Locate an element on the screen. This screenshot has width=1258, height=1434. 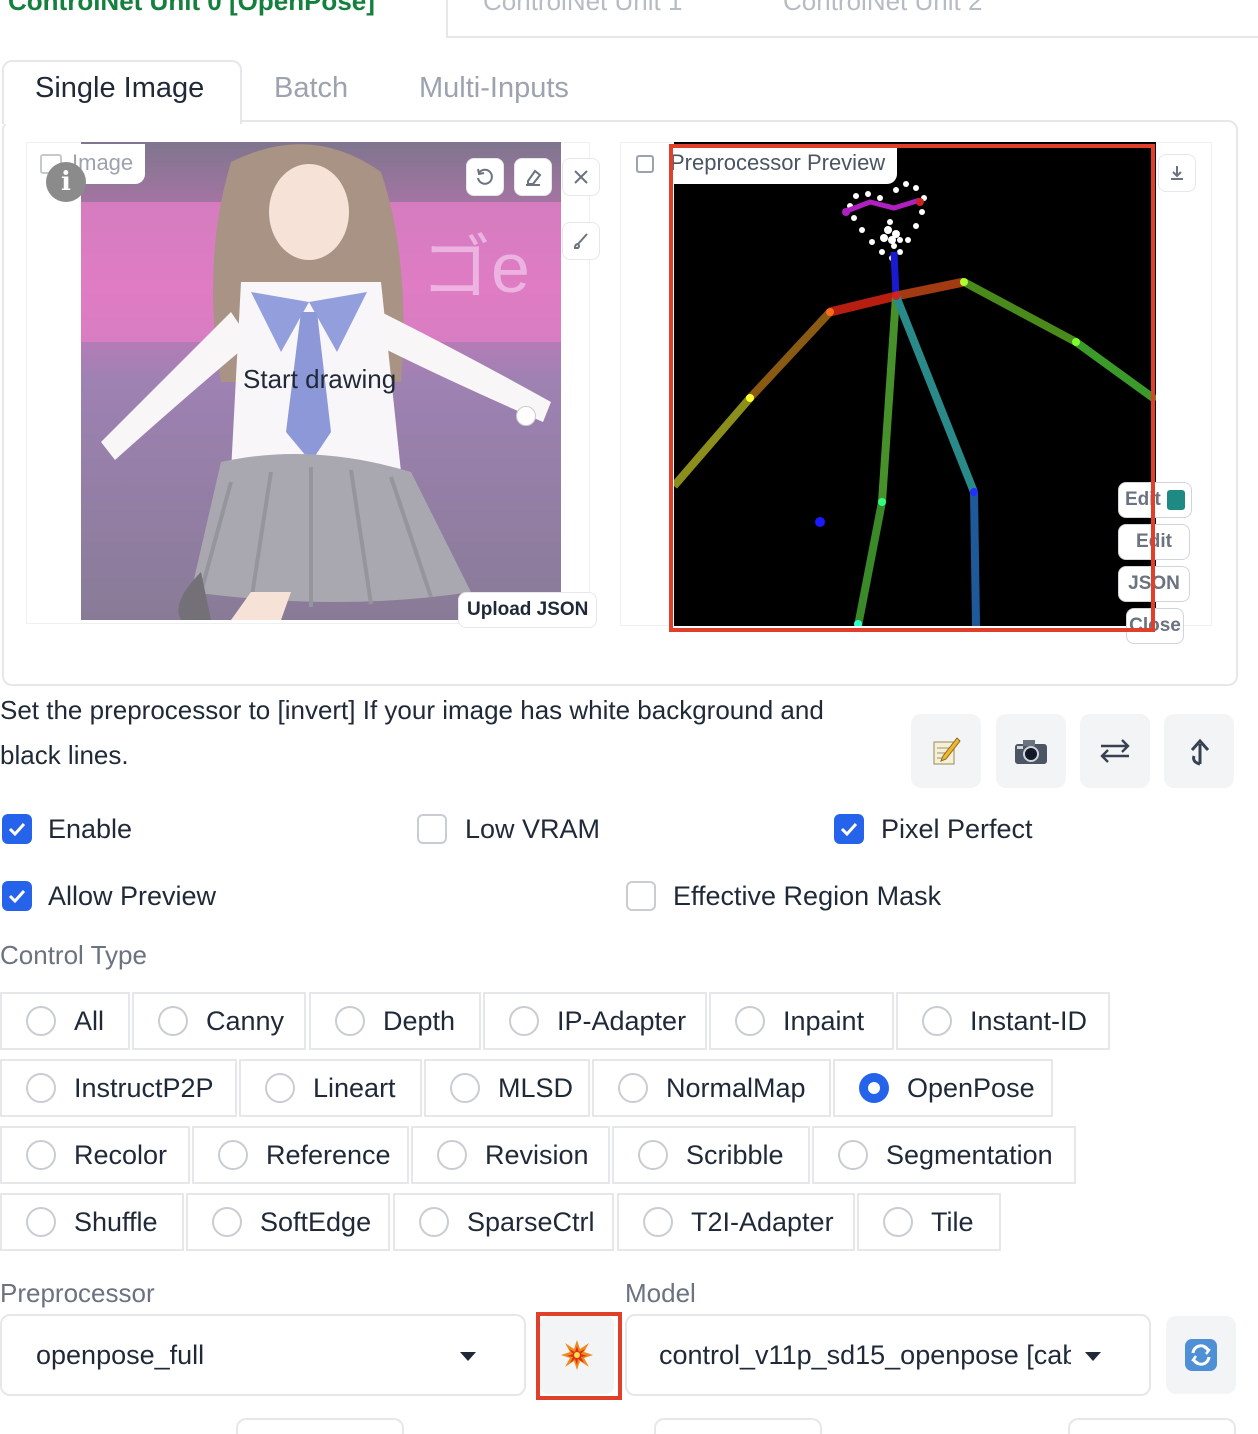
image-icon is located at coordinates (645, 164).